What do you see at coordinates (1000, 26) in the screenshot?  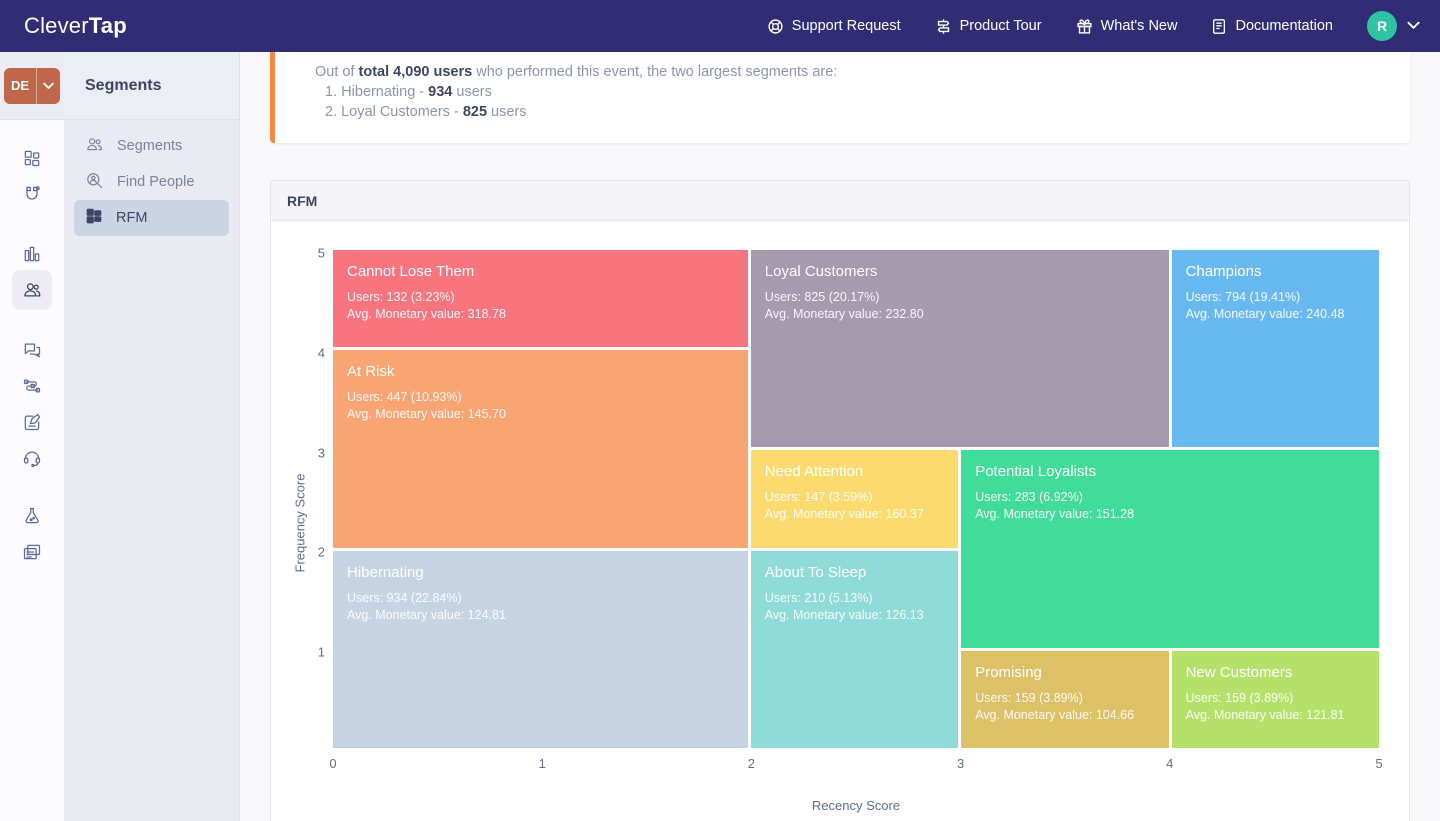 I see `nav-label: Product Tour` at bounding box center [1000, 26].